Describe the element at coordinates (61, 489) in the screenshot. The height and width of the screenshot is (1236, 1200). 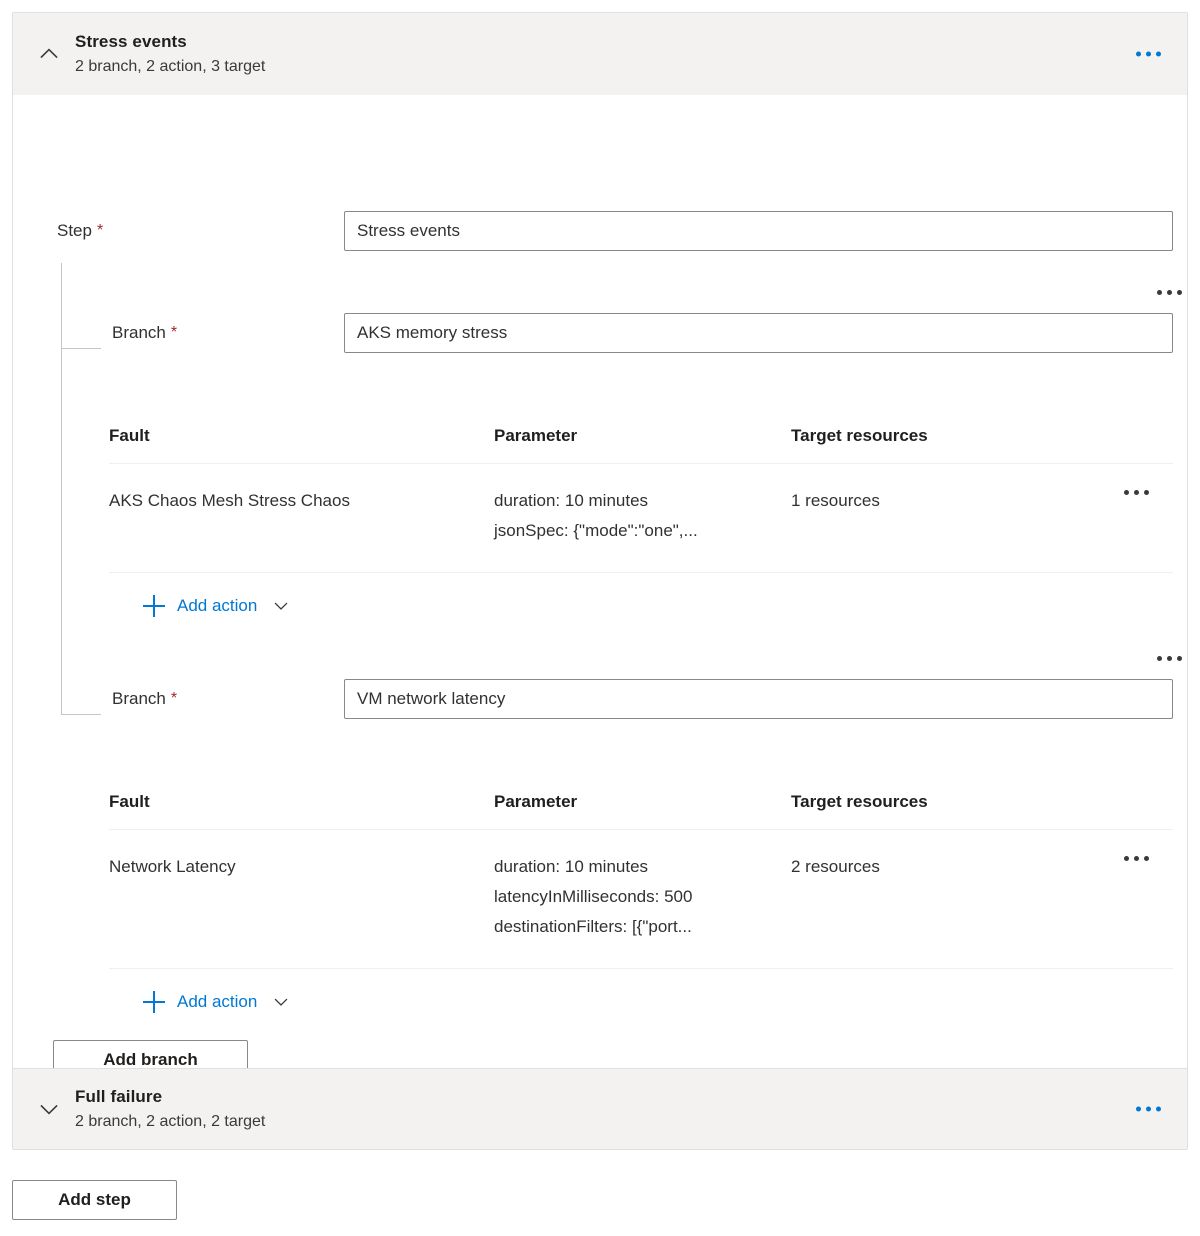
I see `tree-connector-vertical` at that location.